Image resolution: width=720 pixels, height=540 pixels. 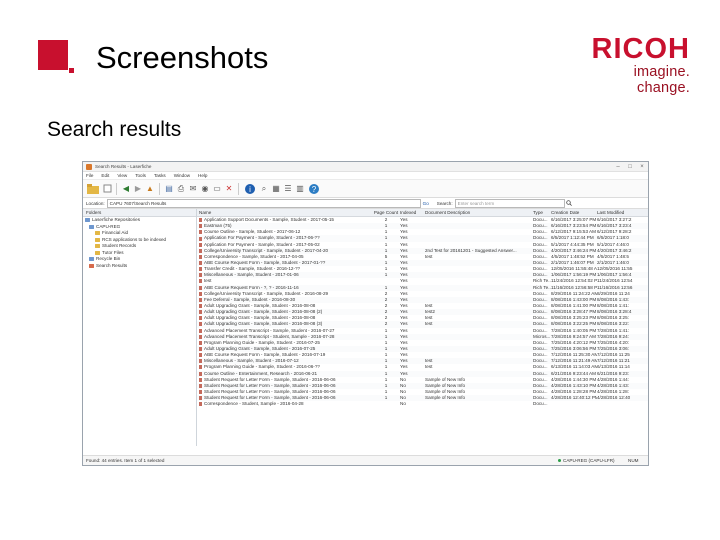 I want to click on status-database-label: CAPU-REG (CAPU-LFR), so click(x=589, y=460).